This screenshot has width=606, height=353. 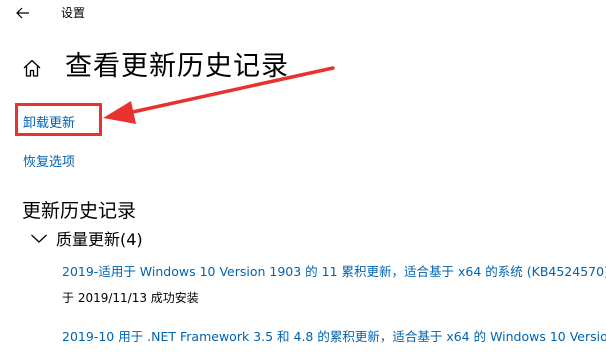 What do you see at coordinates (39, 238) in the screenshot?
I see `chevron-down-icon` at bounding box center [39, 238].